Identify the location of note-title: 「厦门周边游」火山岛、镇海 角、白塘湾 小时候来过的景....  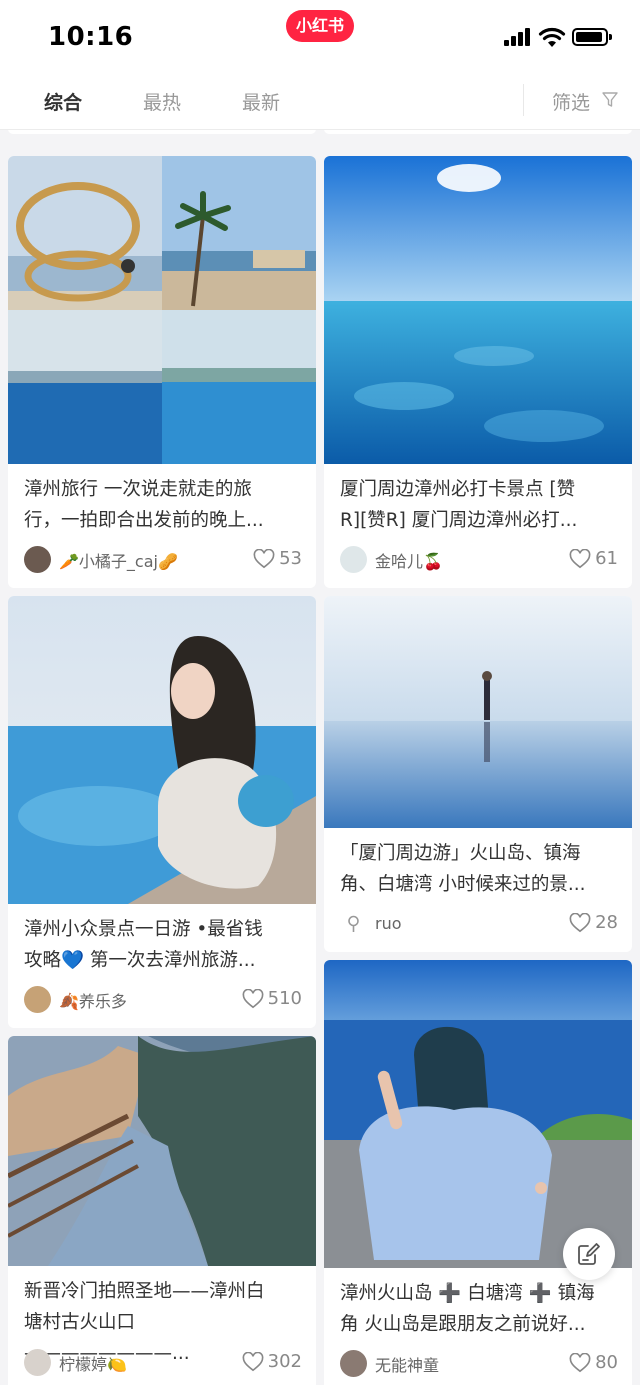
(478, 869).